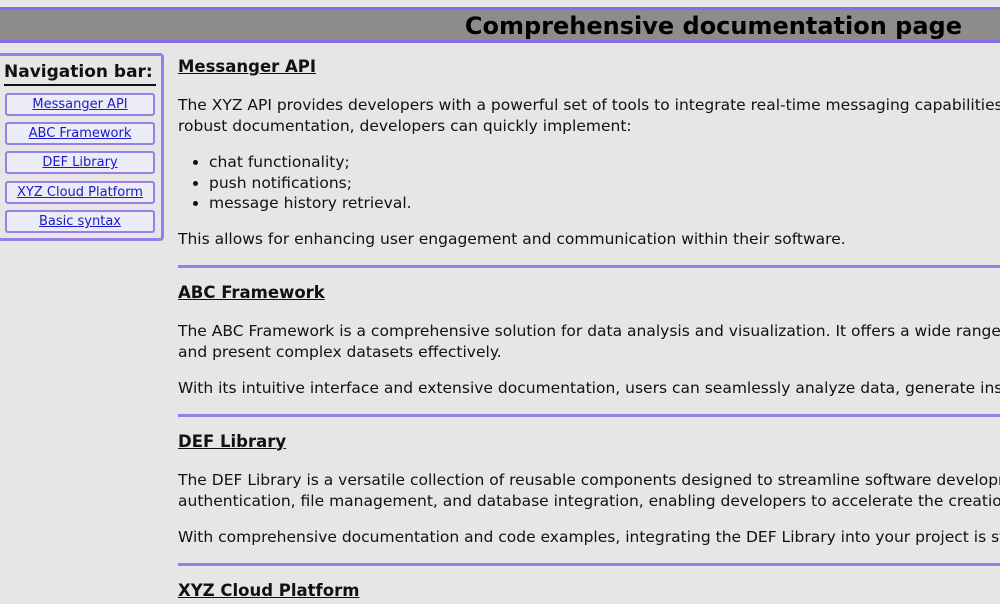  I want to click on page-title: Comprehensive documentation page, so click(713, 26).